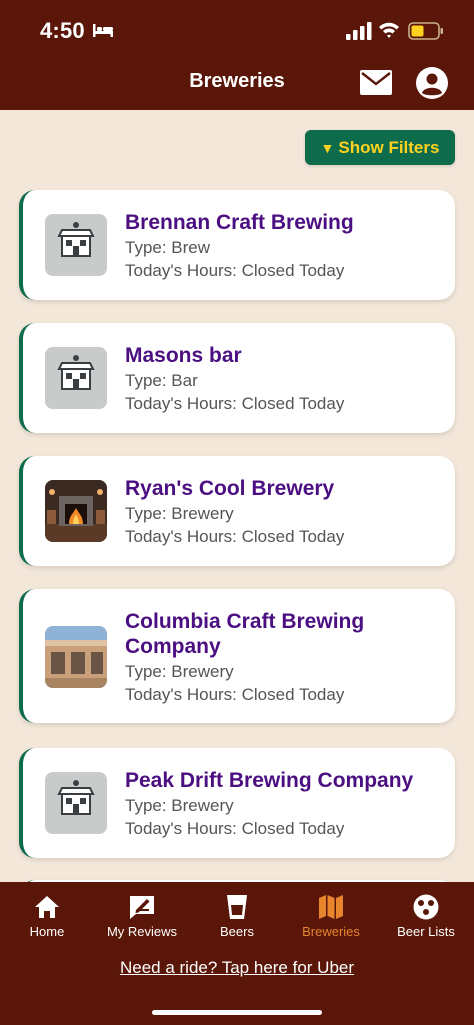  What do you see at coordinates (47, 931) in the screenshot?
I see `tab-label: Home` at bounding box center [47, 931].